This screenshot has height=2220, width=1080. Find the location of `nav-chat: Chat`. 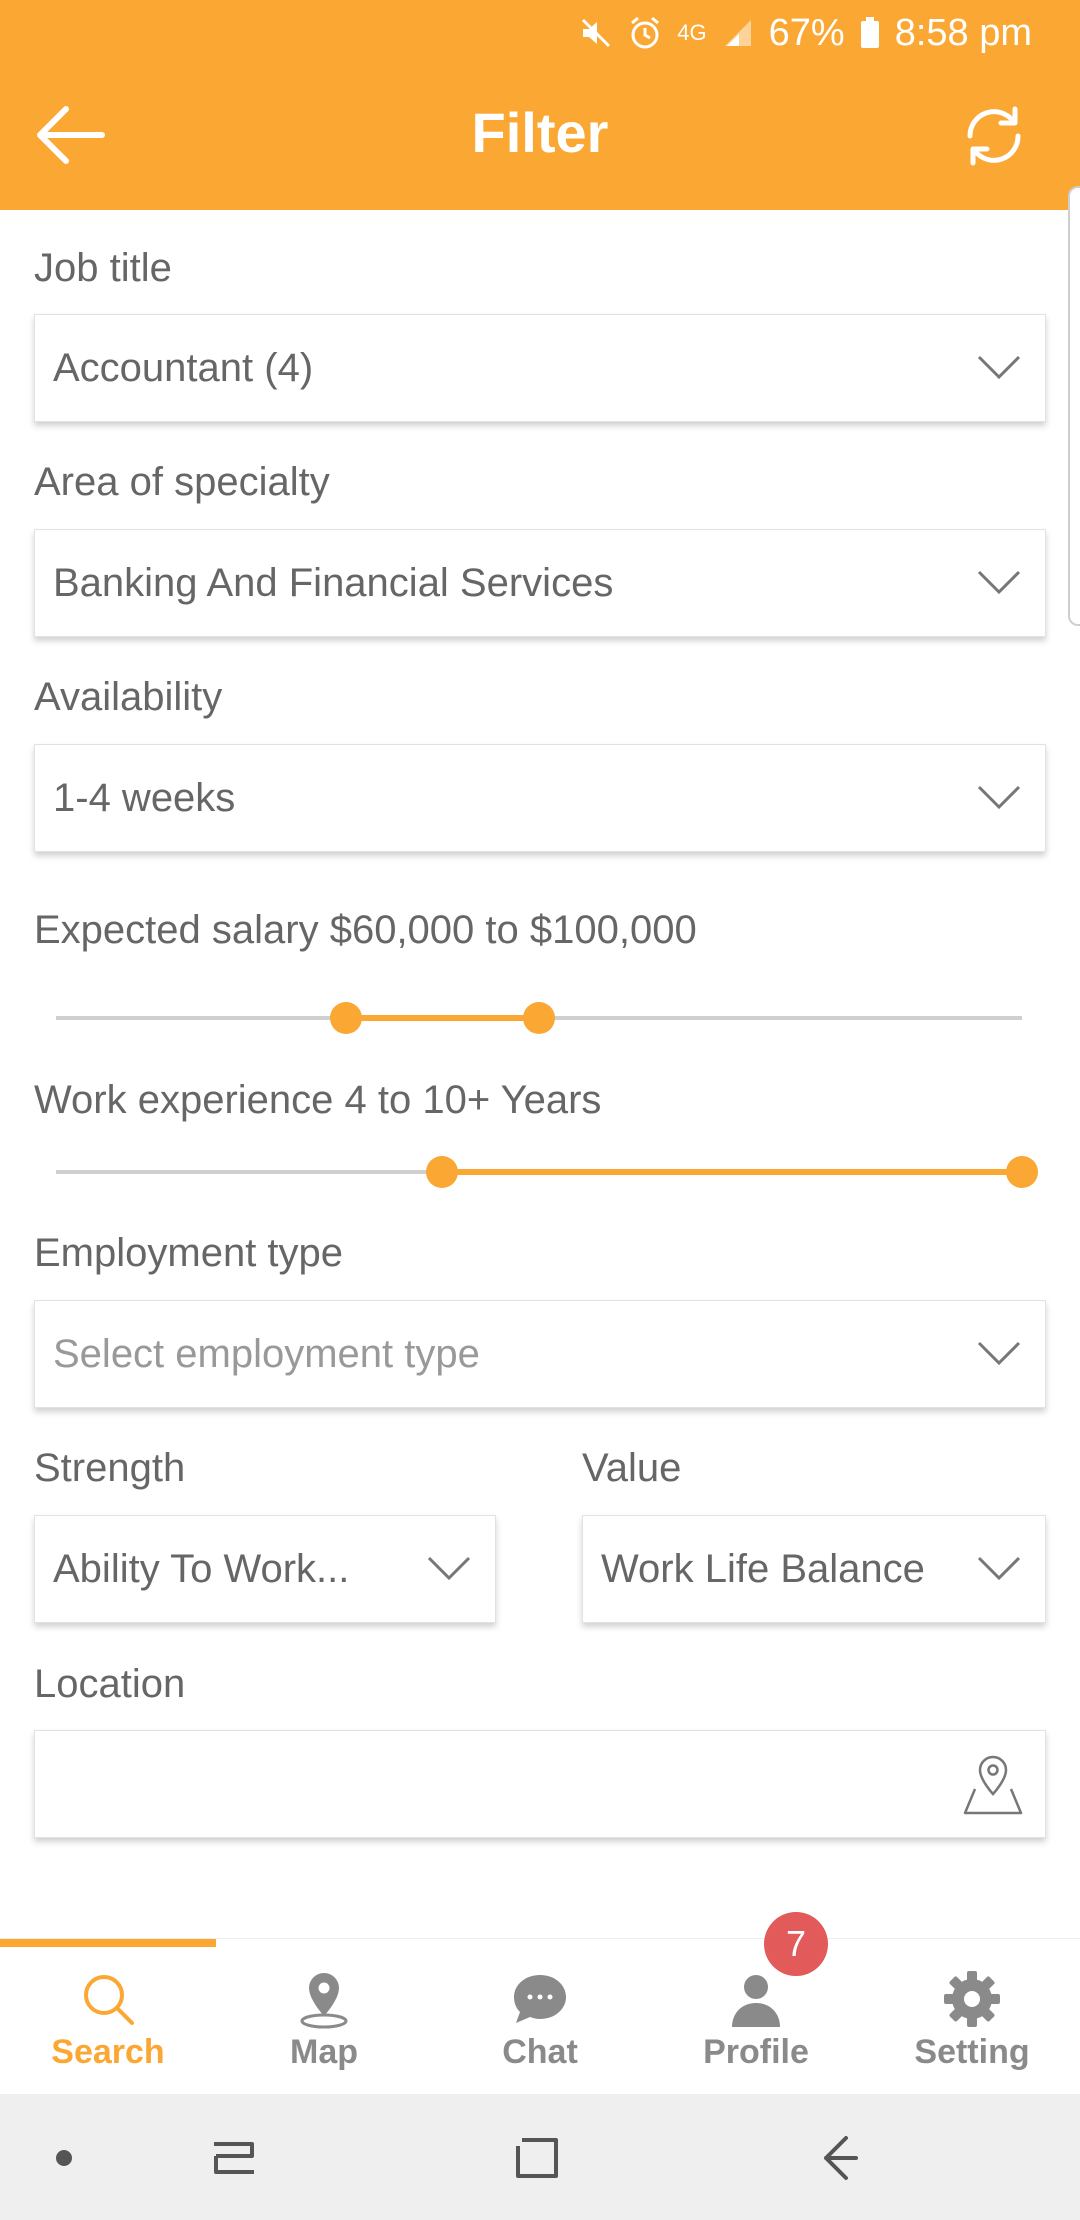

nav-chat: Chat is located at coordinates (540, 2017).